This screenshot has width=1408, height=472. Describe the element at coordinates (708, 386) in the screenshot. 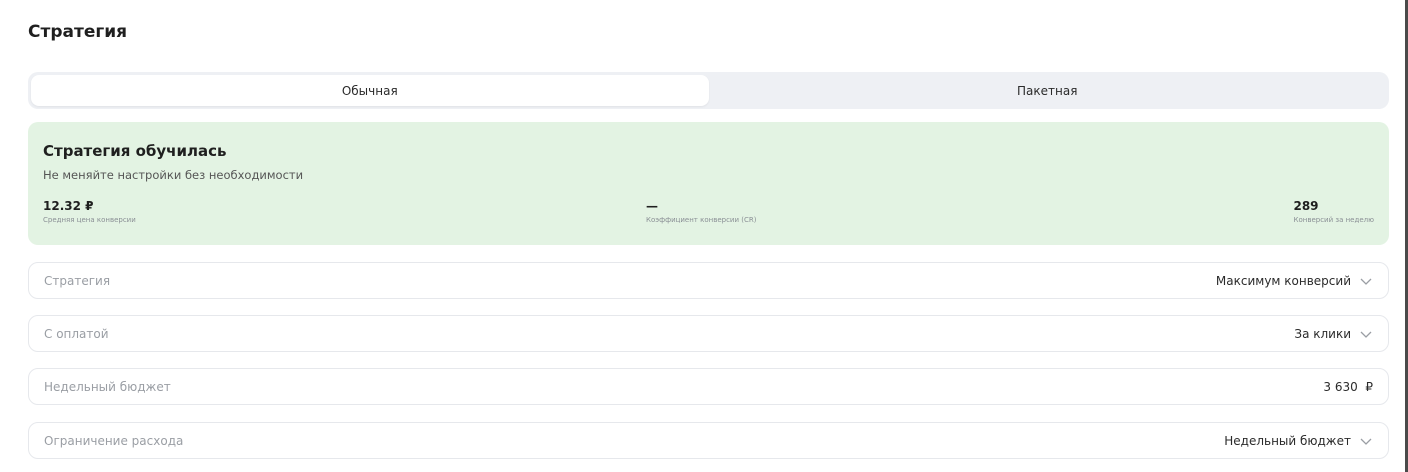

I see `weekly-budget-input: Недельный бюджет 3 630 ₽` at that location.